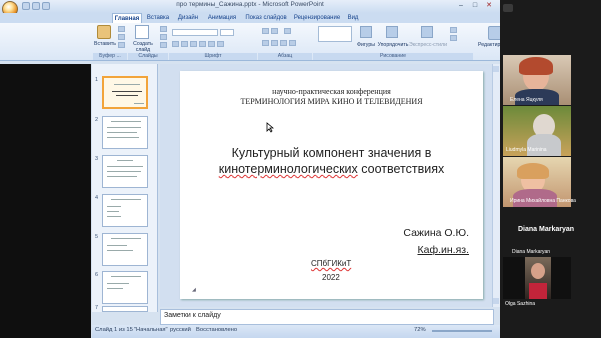  What do you see at coordinates (97, 275) in the screenshot?
I see `slide-number: 6` at bounding box center [97, 275].